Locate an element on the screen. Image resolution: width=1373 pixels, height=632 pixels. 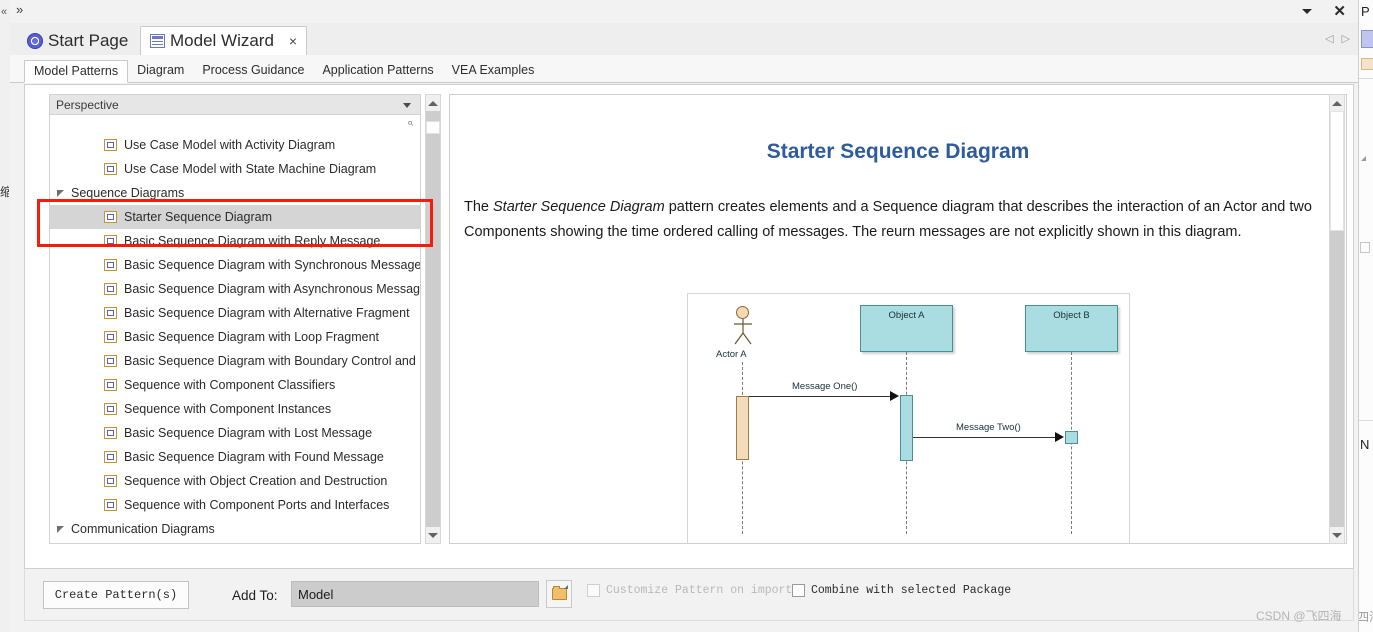
tree-group-communication-diagrams: Communication Diagrams is located at coordinates (235, 529).